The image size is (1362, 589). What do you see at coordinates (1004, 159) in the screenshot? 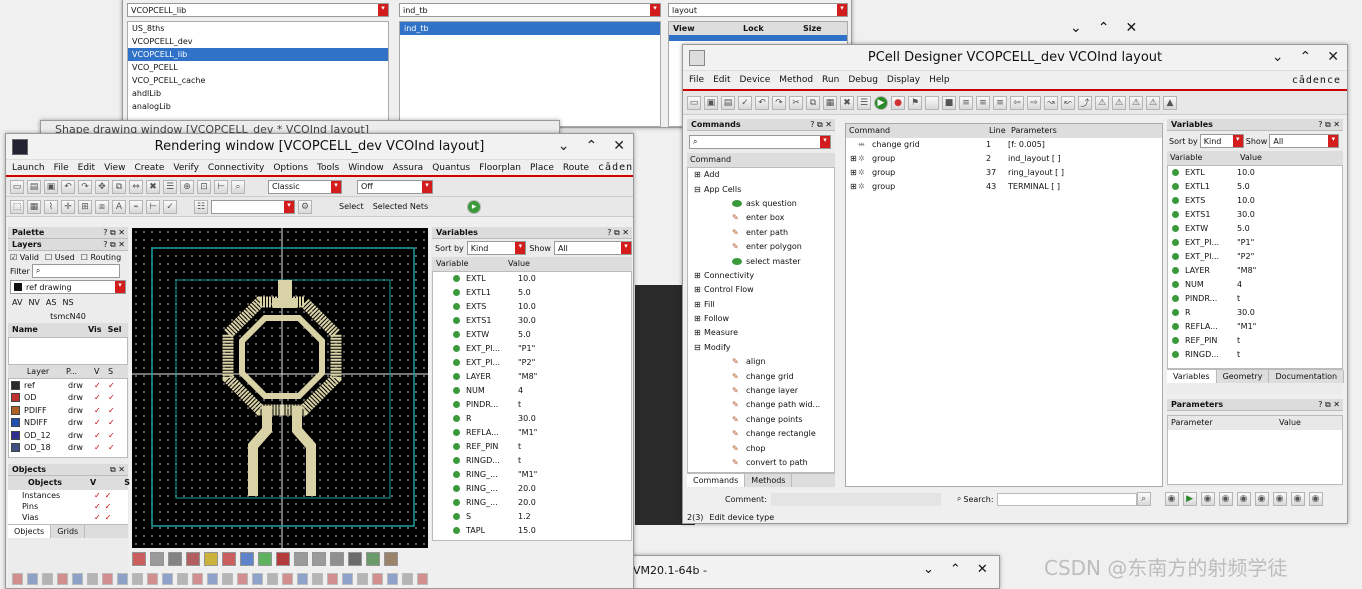
I see `program-row: ⊞ ✲ group 2 ind_layout [ ]` at bounding box center [1004, 159].